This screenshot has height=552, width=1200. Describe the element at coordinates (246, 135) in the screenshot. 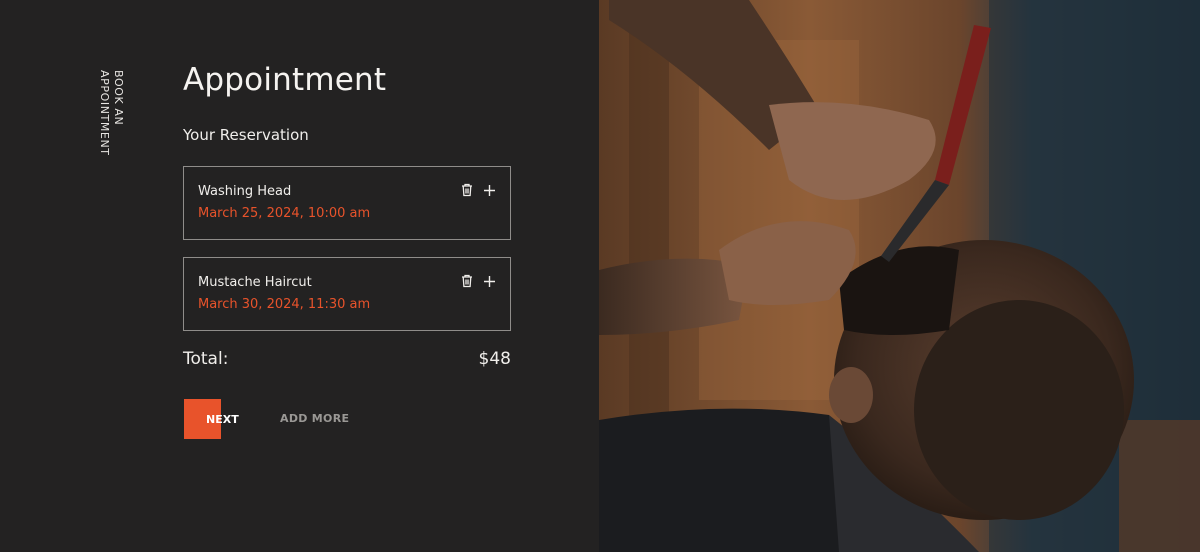

I see `reservation-subtitle: Your Reservation` at that location.